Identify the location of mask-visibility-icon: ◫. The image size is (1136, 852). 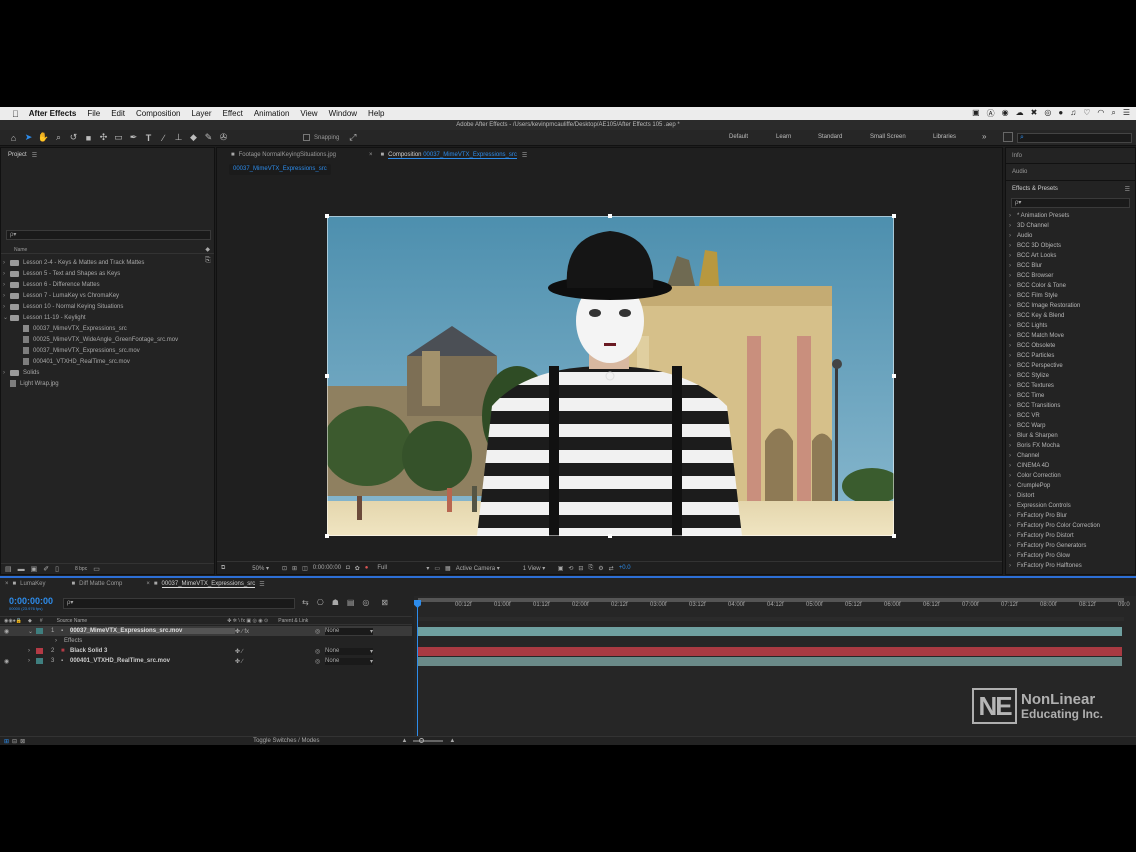
(305, 568).